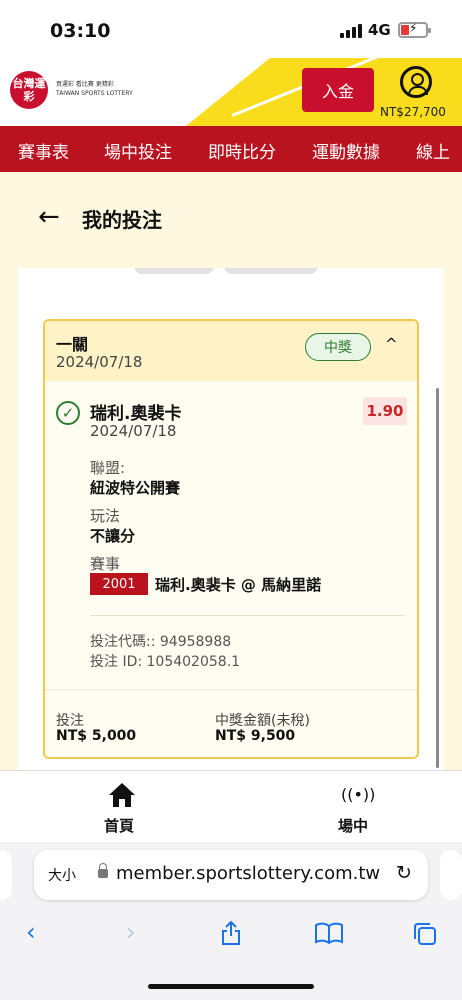  Describe the element at coordinates (451, 875) in the screenshot. I see `next-tab-preview` at that location.